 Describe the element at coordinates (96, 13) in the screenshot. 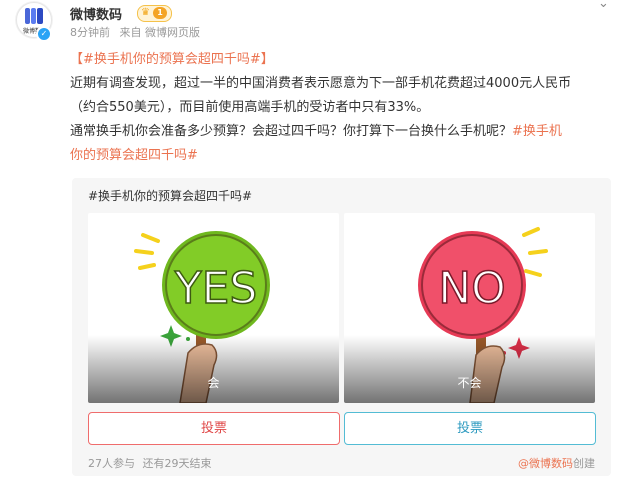

I see `username: 微博数码` at that location.